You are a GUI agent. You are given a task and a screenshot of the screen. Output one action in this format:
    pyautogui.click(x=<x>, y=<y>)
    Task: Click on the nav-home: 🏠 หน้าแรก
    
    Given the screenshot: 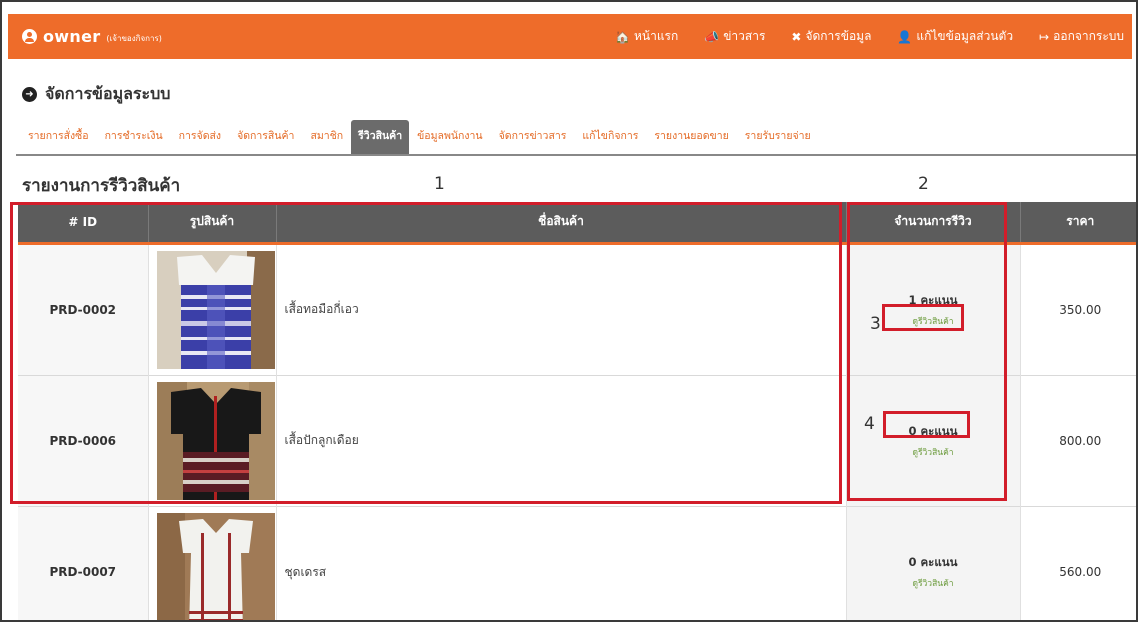 What is the action you would take?
    pyautogui.click(x=646, y=36)
    